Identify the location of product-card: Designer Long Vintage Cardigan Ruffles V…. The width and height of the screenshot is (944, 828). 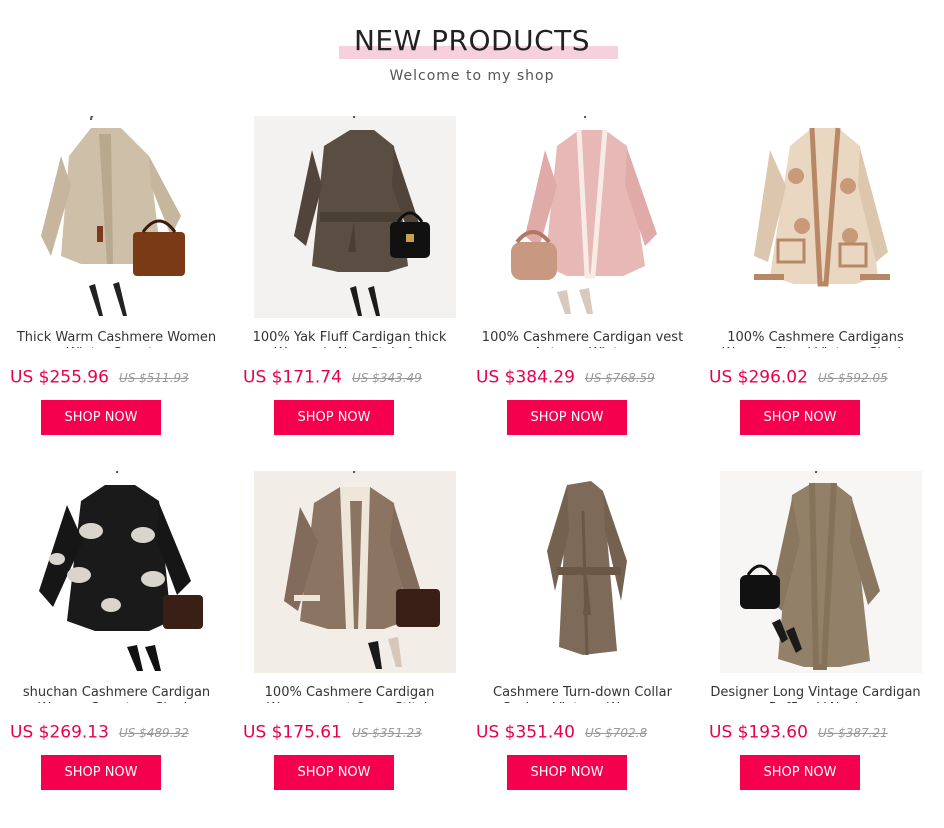
(815, 636).